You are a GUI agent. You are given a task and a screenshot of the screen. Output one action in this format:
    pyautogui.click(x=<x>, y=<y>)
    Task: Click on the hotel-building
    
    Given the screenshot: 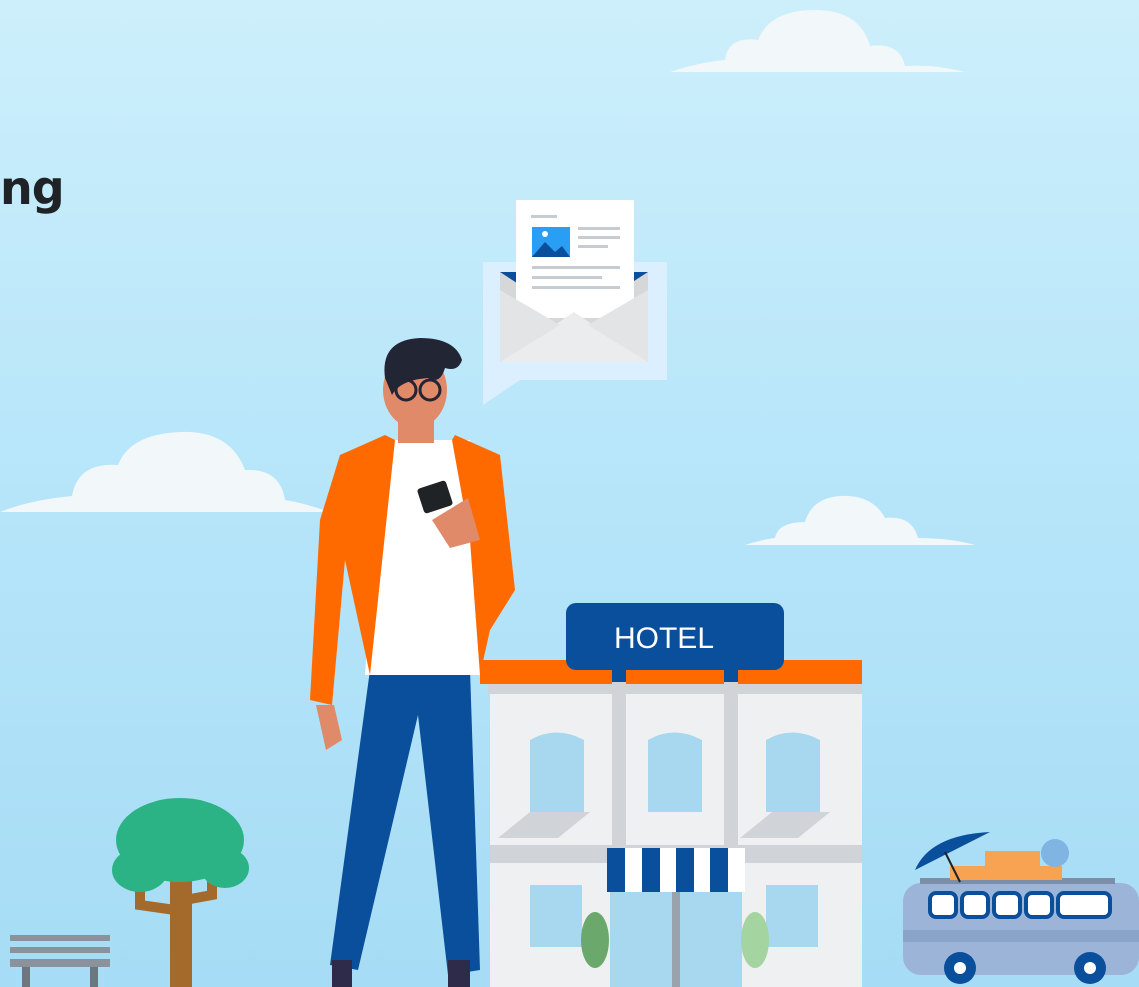 What is the action you would take?
    pyautogui.click(x=671, y=795)
    